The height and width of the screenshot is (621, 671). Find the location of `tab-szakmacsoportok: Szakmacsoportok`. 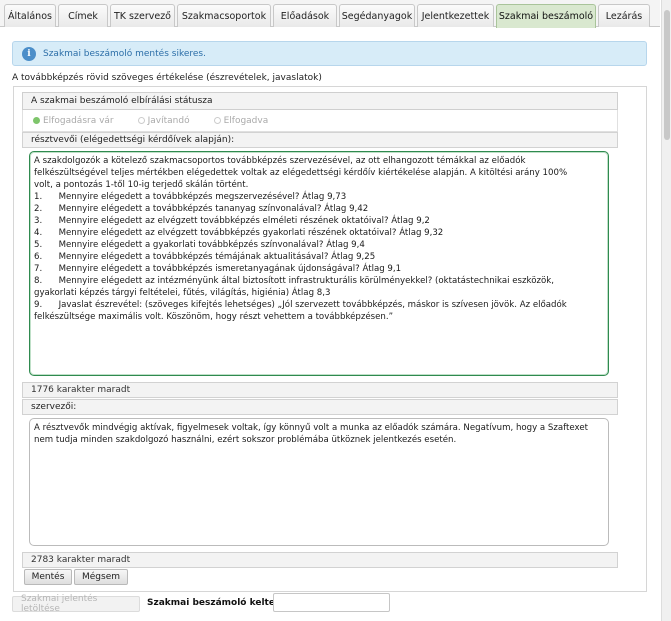

tab-szakmacsoportok: Szakmacsoportok is located at coordinates (224, 15).